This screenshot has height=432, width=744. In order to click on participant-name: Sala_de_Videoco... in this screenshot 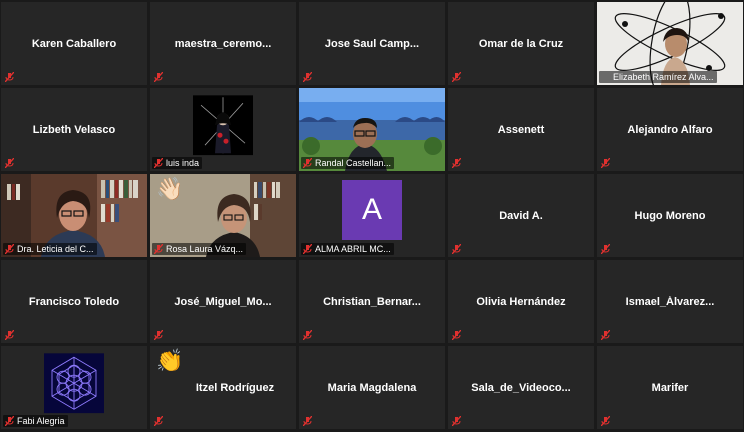, I will do `click(521, 387)`.